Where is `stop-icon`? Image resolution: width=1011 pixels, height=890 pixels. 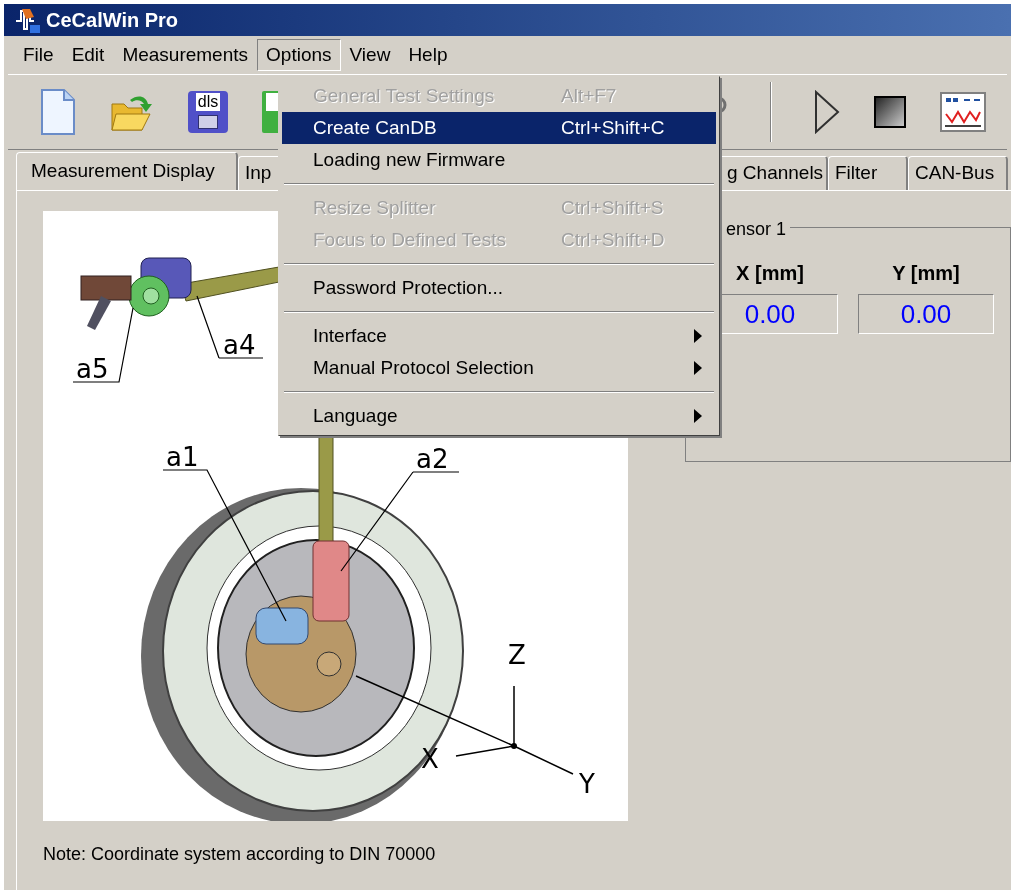
stop-icon is located at coordinates (890, 112).